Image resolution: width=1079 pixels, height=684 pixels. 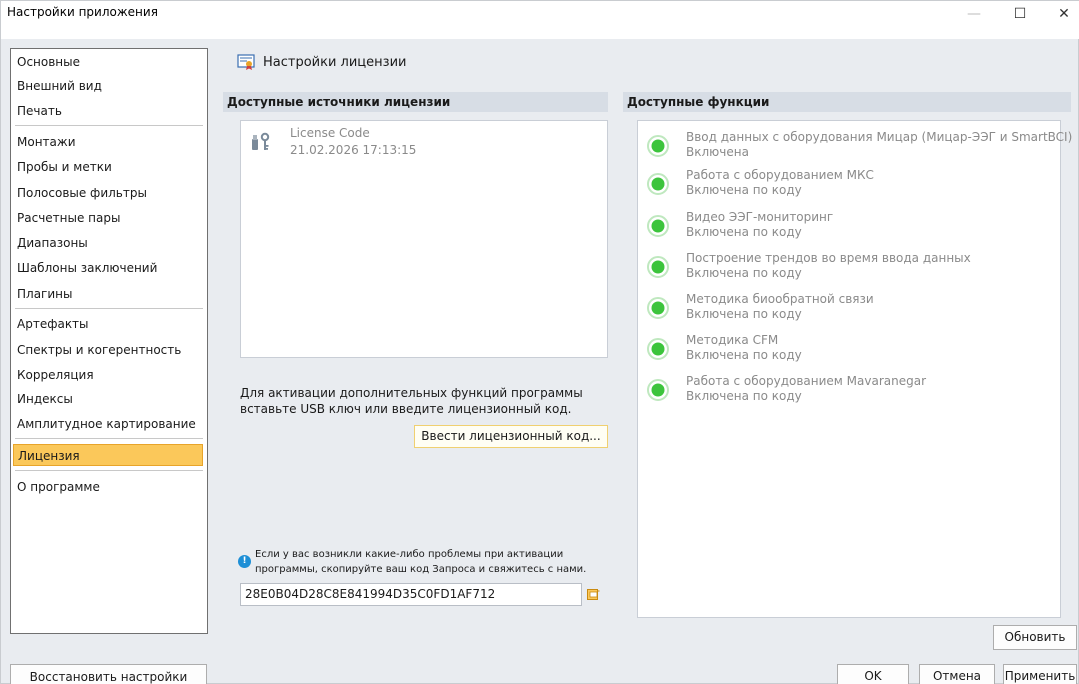 I want to click on sidebar-item-trials-marks: Пробы и метки, so click(x=108, y=167).